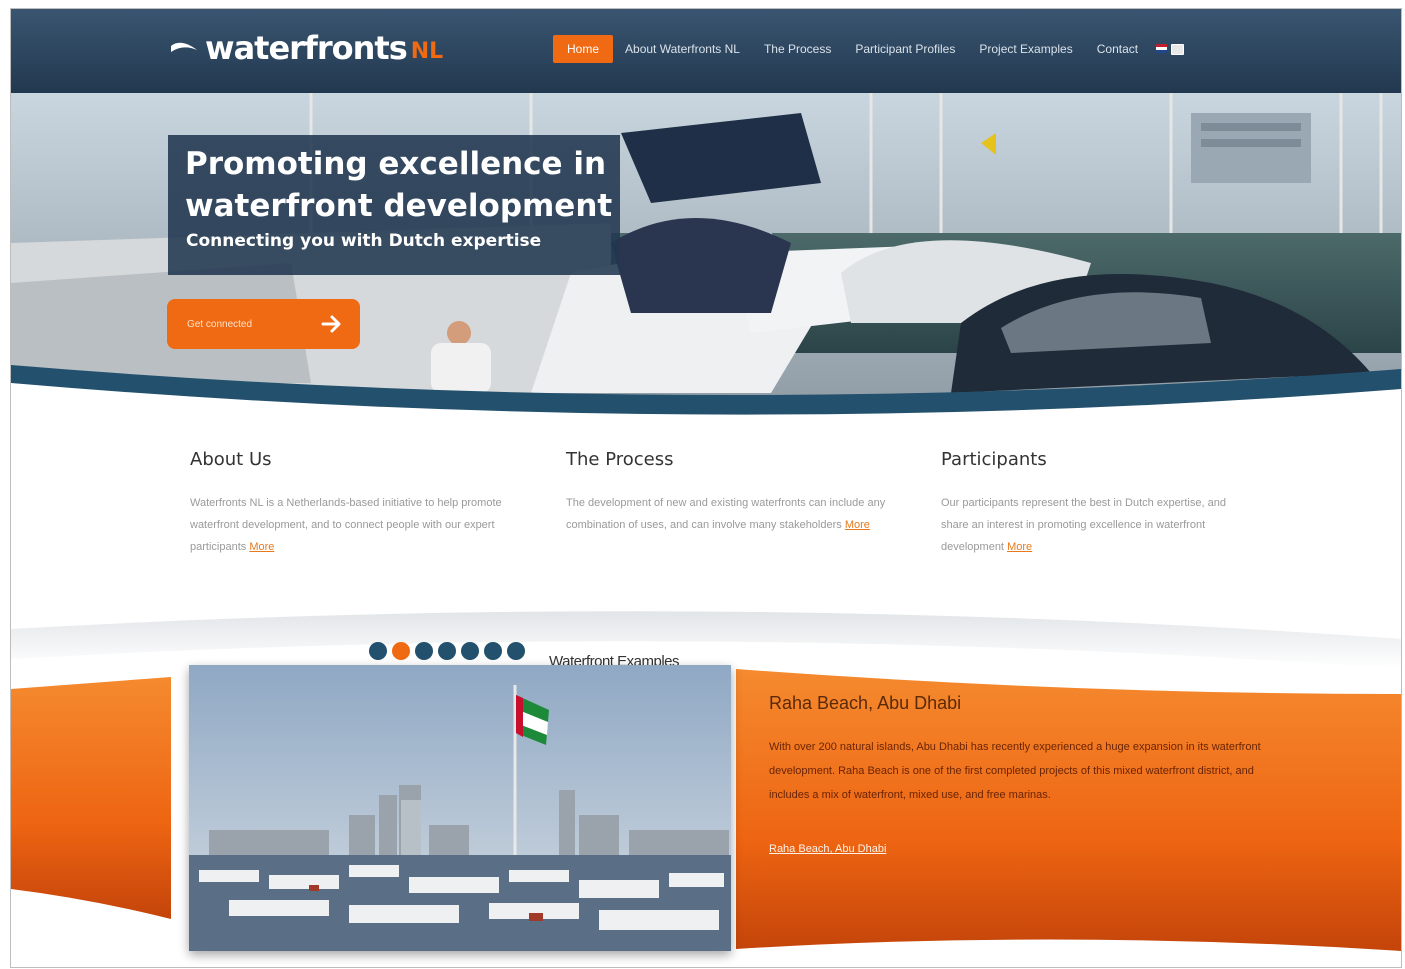 The height and width of the screenshot is (969, 1405). What do you see at coordinates (865, 703) in the screenshot?
I see `example-heading: Raha Beach, Abu Dhabi` at bounding box center [865, 703].